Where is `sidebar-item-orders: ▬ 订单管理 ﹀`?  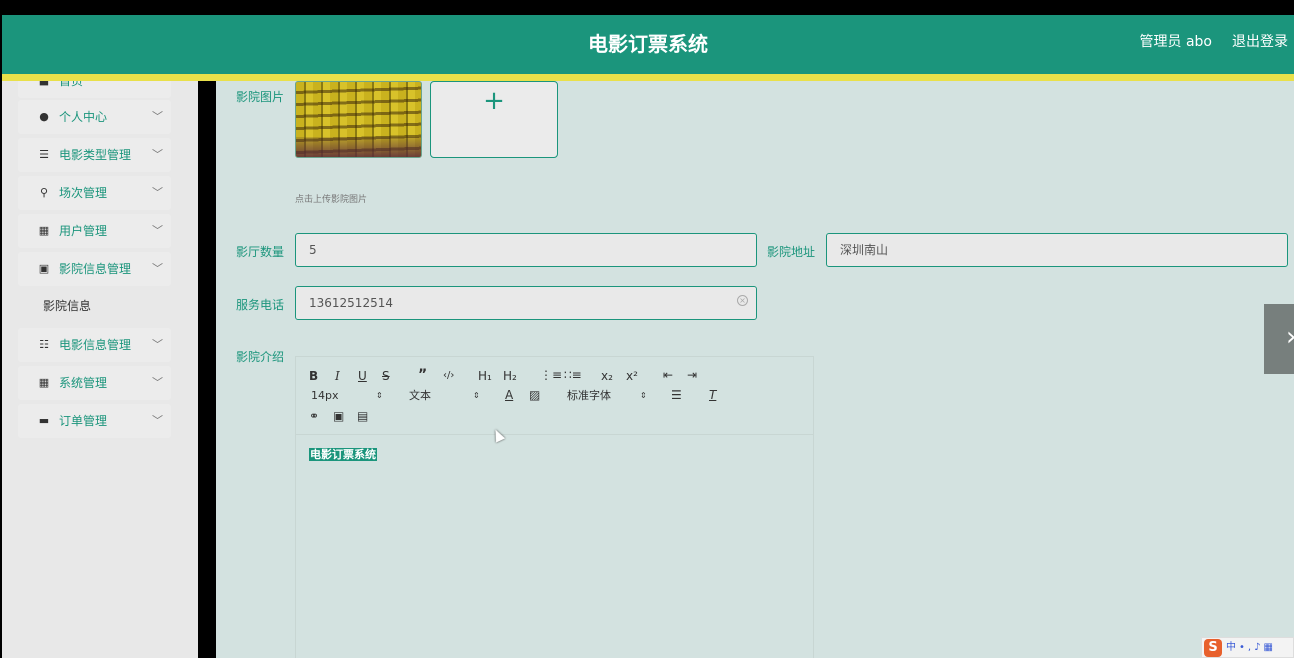
sidebar-item-orders: ▬ 订单管理 ﹀ is located at coordinates (94, 421).